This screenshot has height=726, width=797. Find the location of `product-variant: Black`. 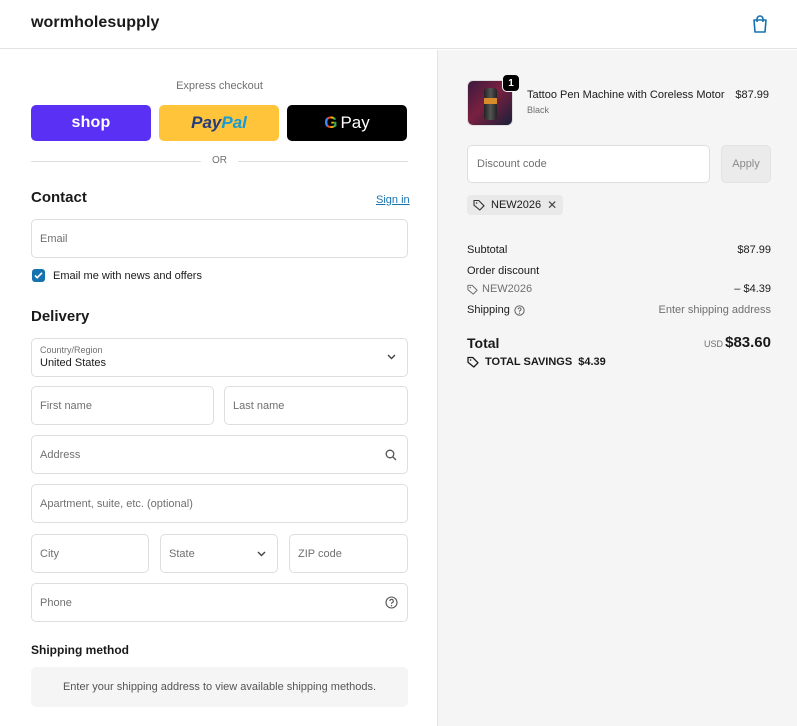

product-variant: Black is located at coordinates (538, 110).